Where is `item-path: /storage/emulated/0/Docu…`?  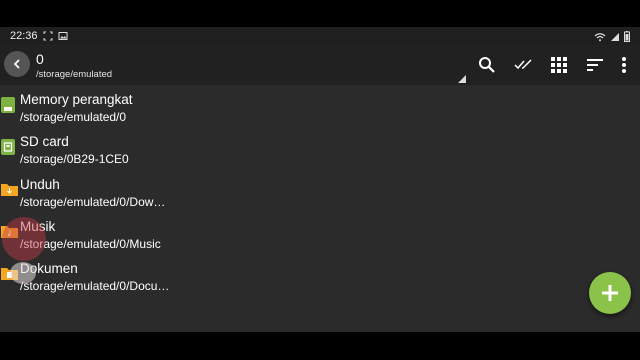
item-path: /storage/emulated/0/Docu… is located at coordinates (95, 286).